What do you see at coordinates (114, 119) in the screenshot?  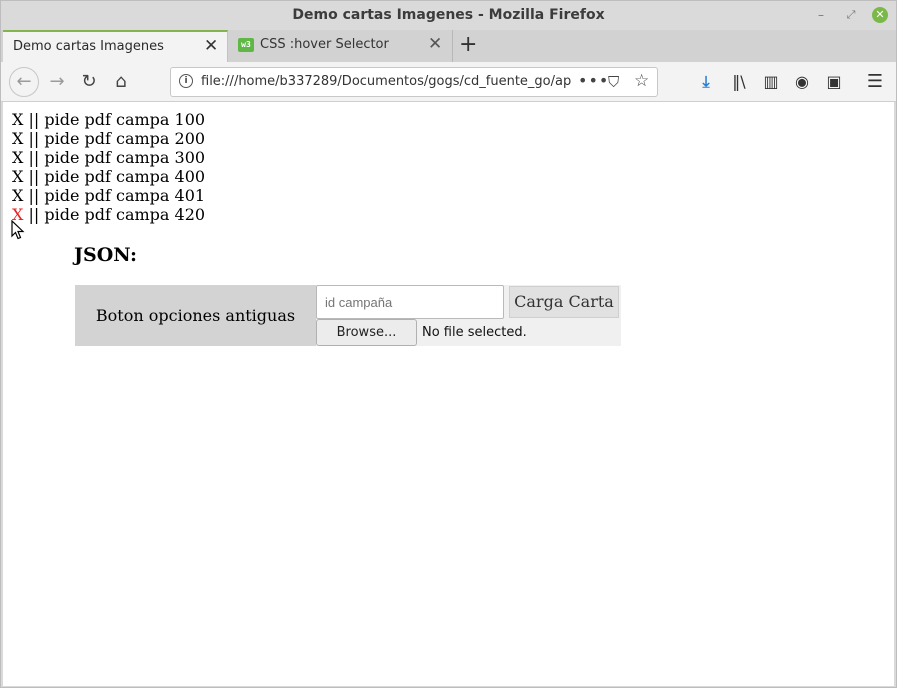 I see `row-text: || pide pdf campa 100` at bounding box center [114, 119].